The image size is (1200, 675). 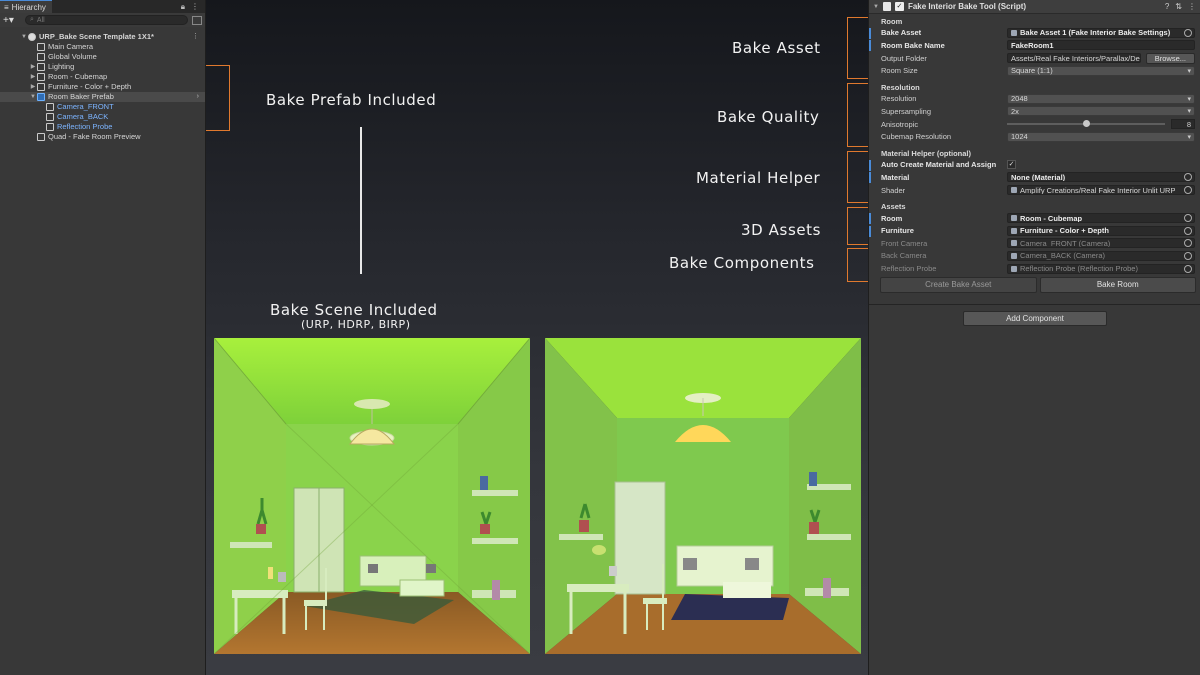 What do you see at coordinates (904, 58) in the screenshot?
I see `output-folder-label: Output Folder` at bounding box center [904, 58].